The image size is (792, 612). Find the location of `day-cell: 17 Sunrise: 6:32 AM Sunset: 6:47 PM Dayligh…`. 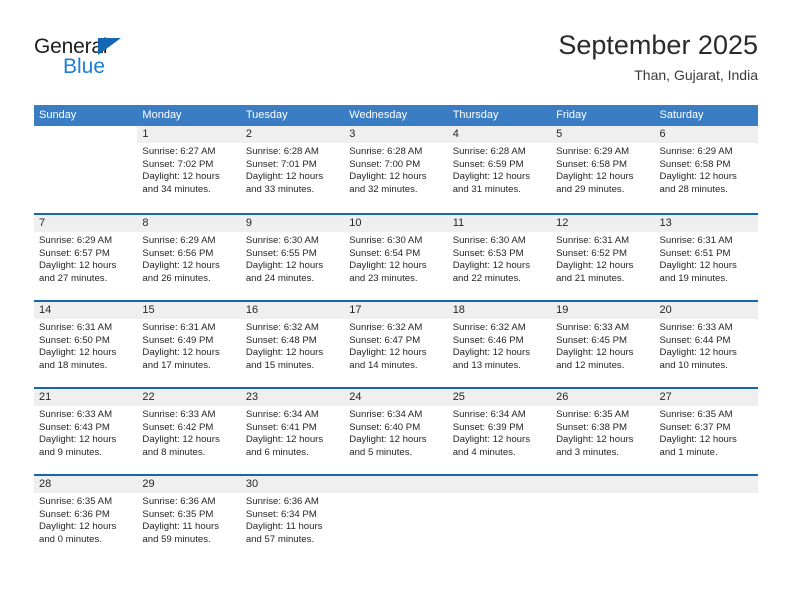

day-cell: 17 Sunrise: 6:32 AM Sunset: 6:47 PM Dayligh… is located at coordinates (396, 344).